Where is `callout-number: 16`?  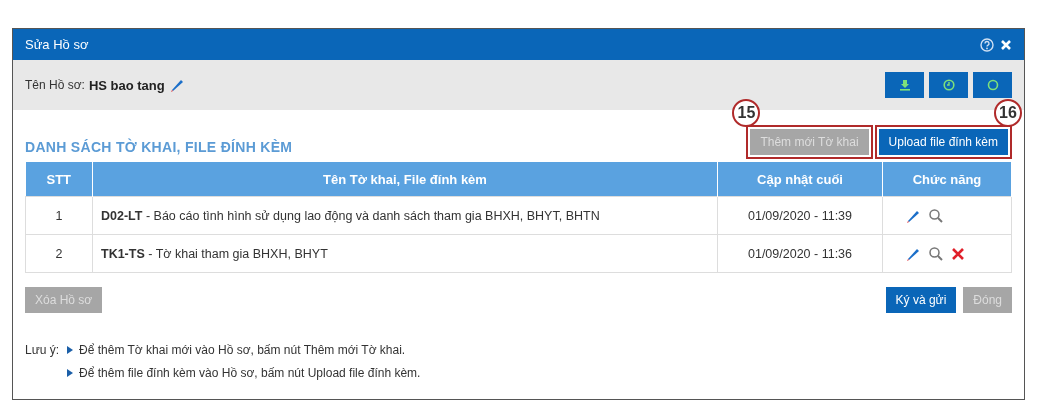 callout-number: 16 is located at coordinates (1008, 113).